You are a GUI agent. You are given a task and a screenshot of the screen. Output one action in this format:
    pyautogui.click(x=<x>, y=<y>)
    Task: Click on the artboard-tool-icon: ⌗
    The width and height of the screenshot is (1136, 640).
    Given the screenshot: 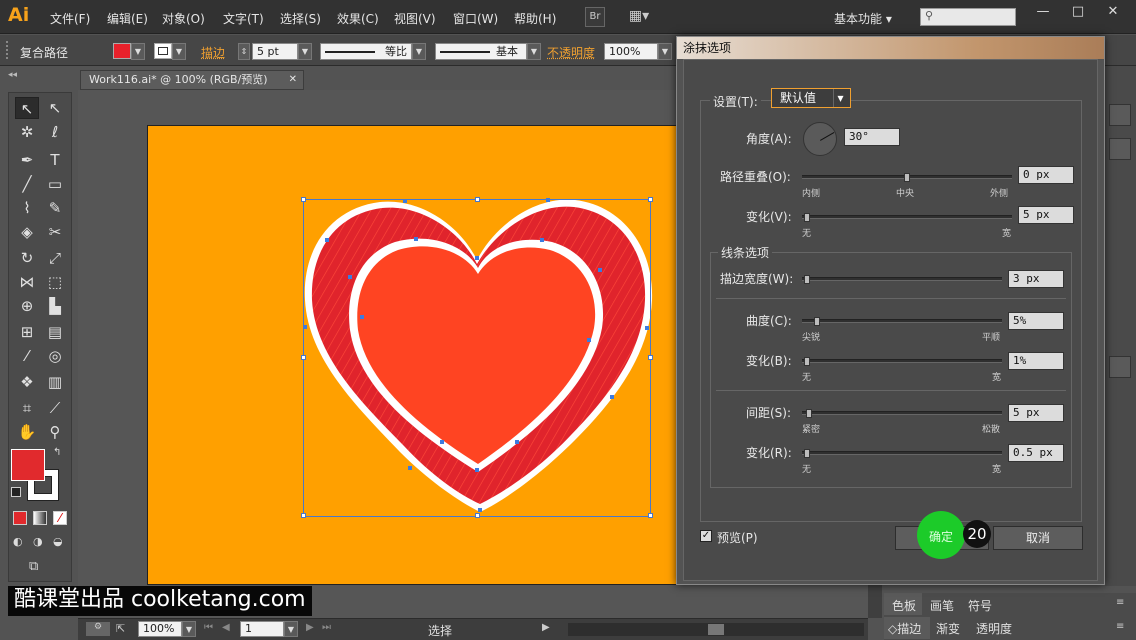 What is the action you would take?
    pyautogui.click(x=27, y=408)
    